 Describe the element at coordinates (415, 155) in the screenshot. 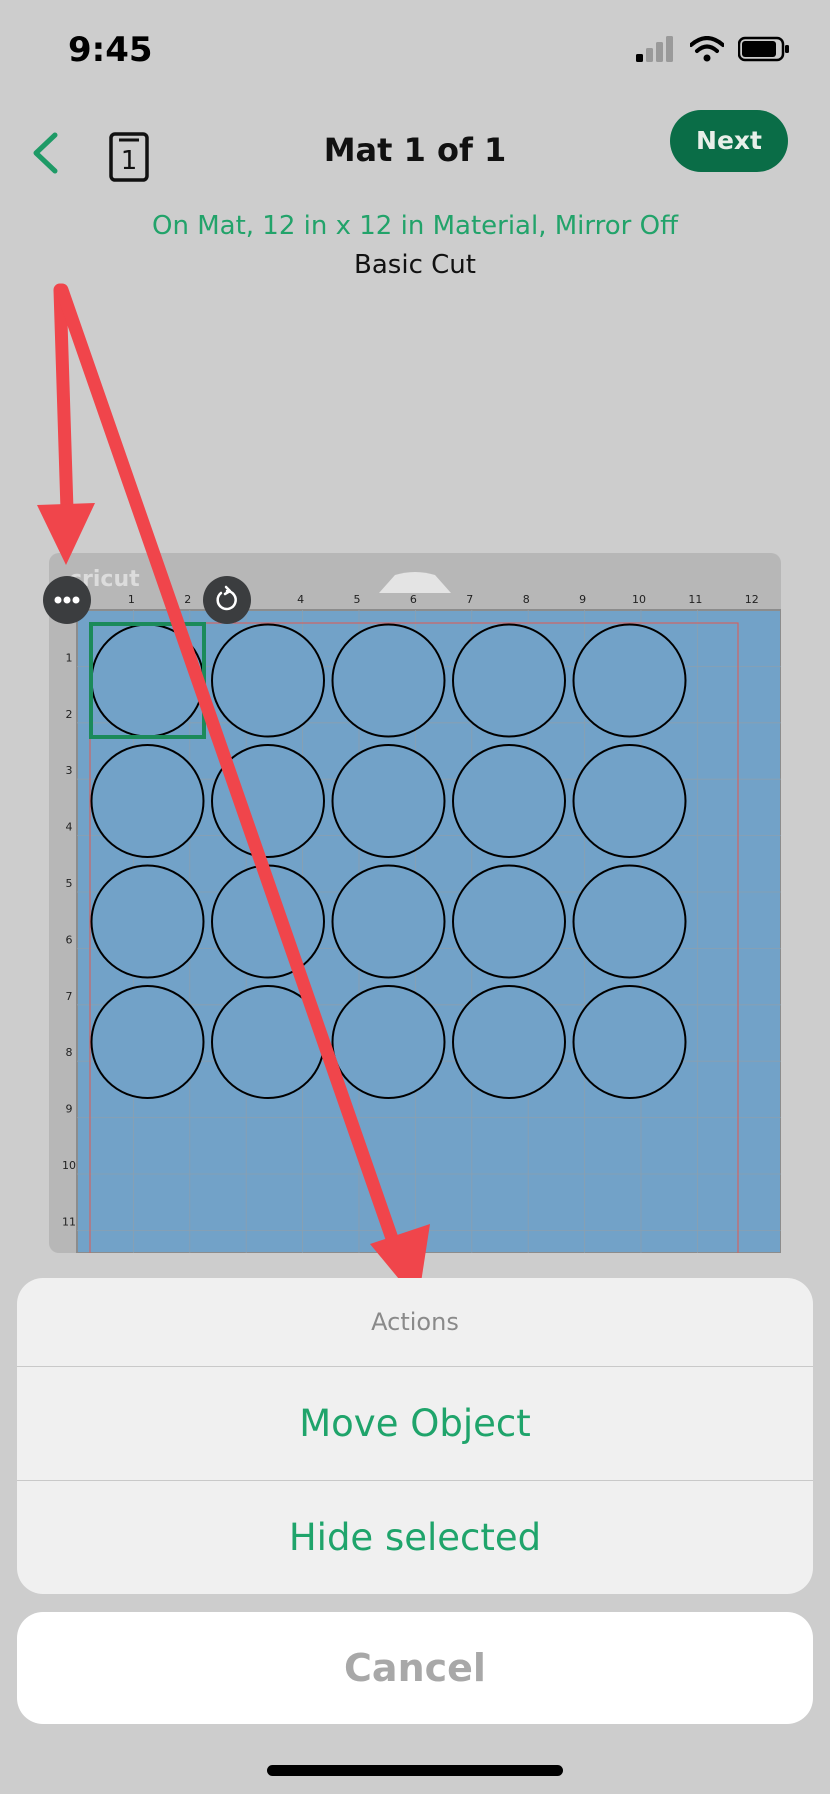

I see `nav-bar: 1 Mat 1 of 1 Next` at that location.